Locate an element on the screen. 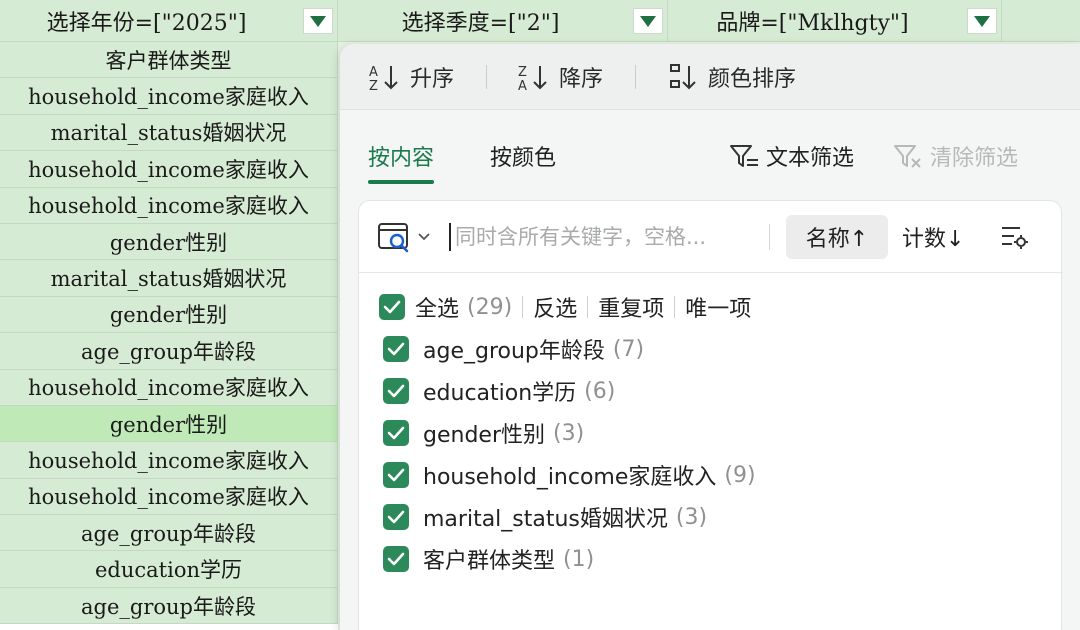 This screenshot has height=630, width=1080. item-count: (7) is located at coordinates (628, 349).